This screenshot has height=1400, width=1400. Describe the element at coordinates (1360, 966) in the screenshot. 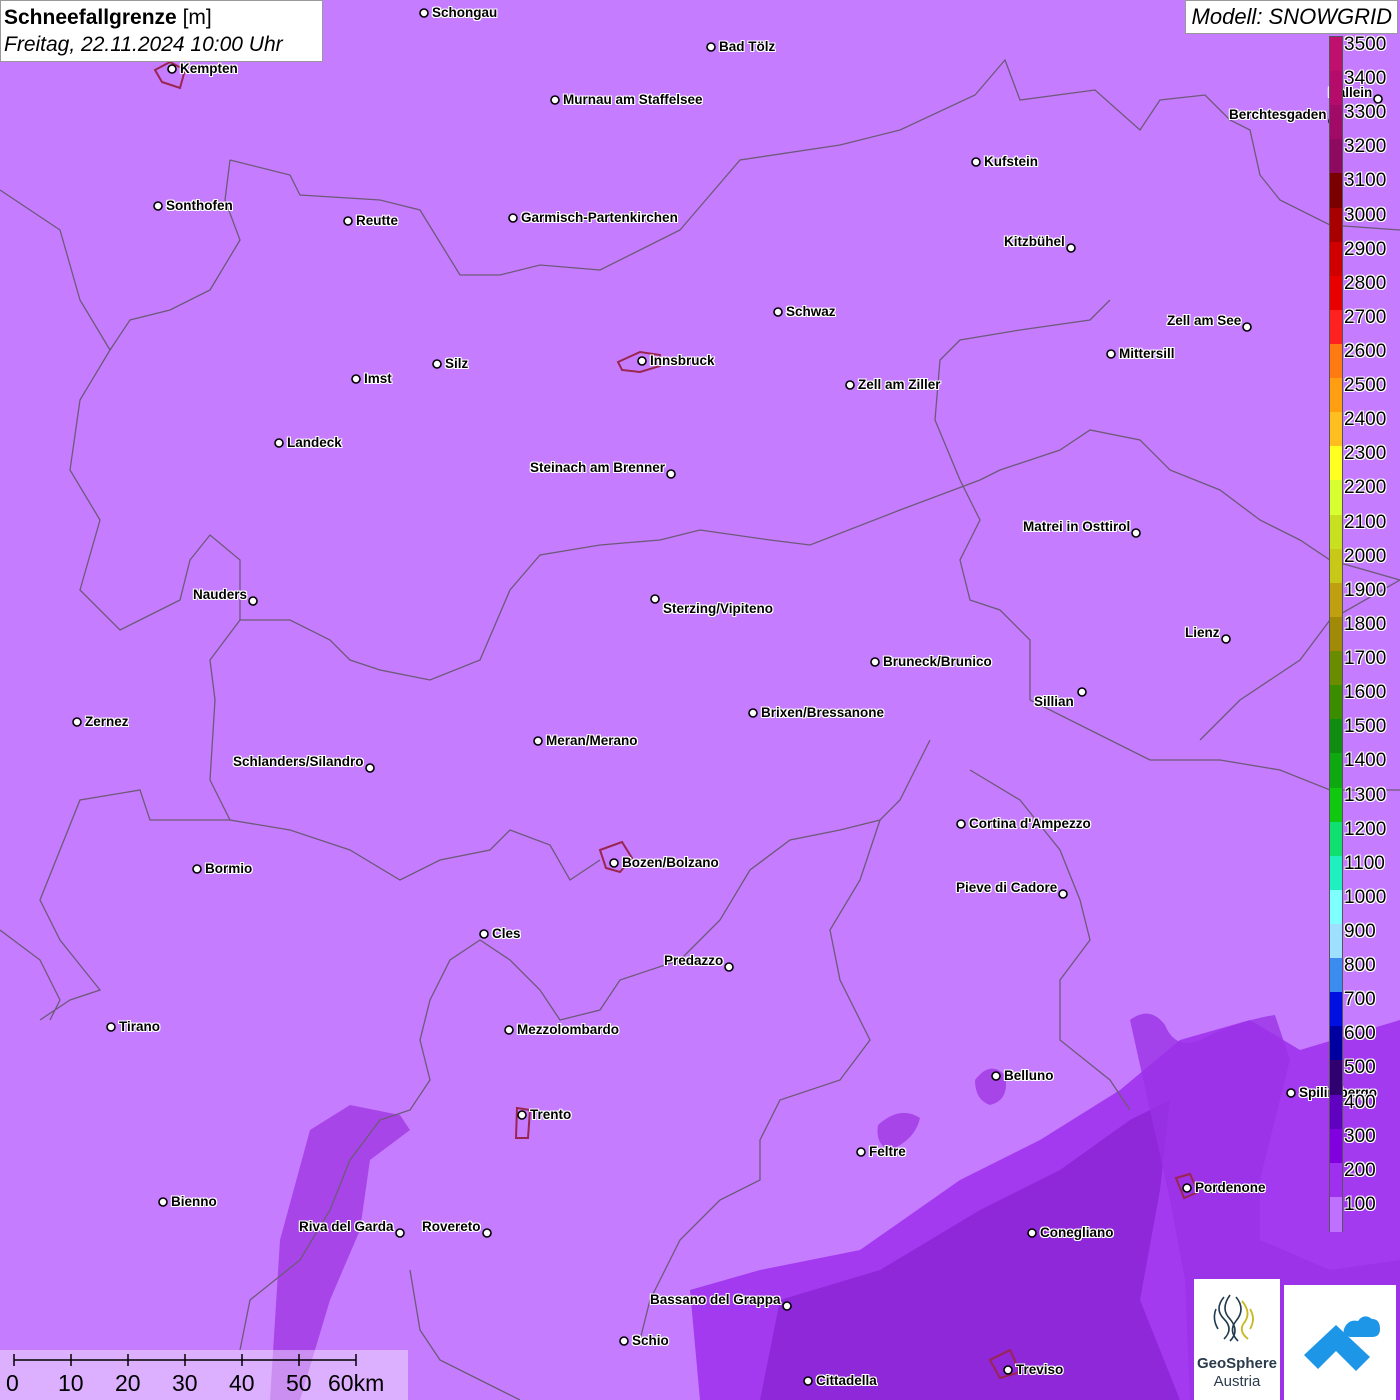

I see `legend-label-800: 800` at that location.